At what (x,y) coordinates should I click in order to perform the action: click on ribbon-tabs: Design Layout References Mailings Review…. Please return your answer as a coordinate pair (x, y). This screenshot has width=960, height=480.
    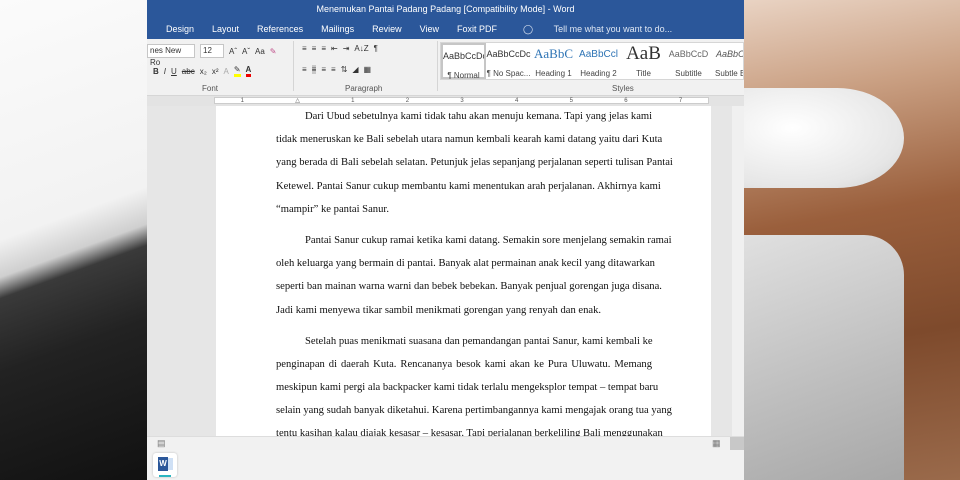
    Looking at the image, I should click on (445, 29).